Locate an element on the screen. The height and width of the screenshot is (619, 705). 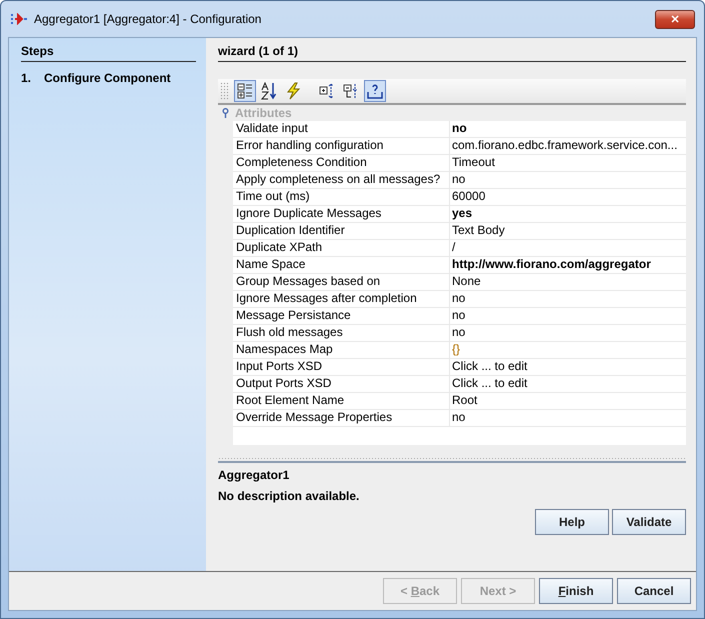
categorized-icon is located at coordinates (245, 91).